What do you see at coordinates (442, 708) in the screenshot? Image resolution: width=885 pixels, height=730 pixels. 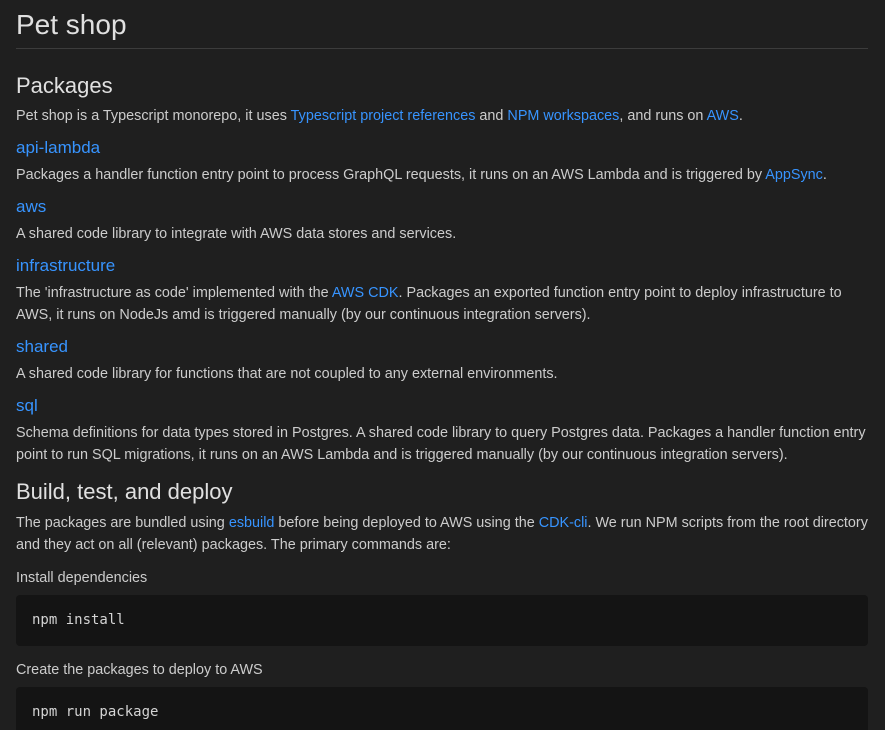 I see `package-code-block: npm run package` at bounding box center [442, 708].